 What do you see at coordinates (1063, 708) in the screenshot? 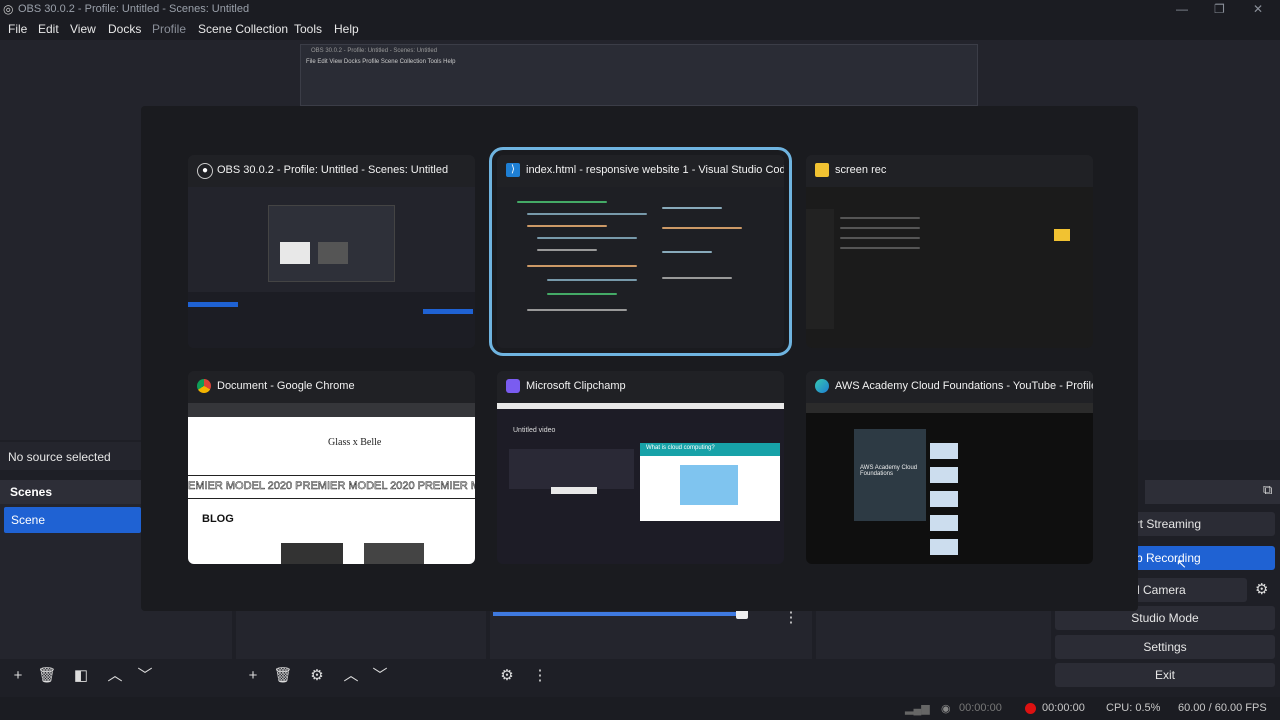
I see `record-time: 00:00:00` at bounding box center [1063, 708].